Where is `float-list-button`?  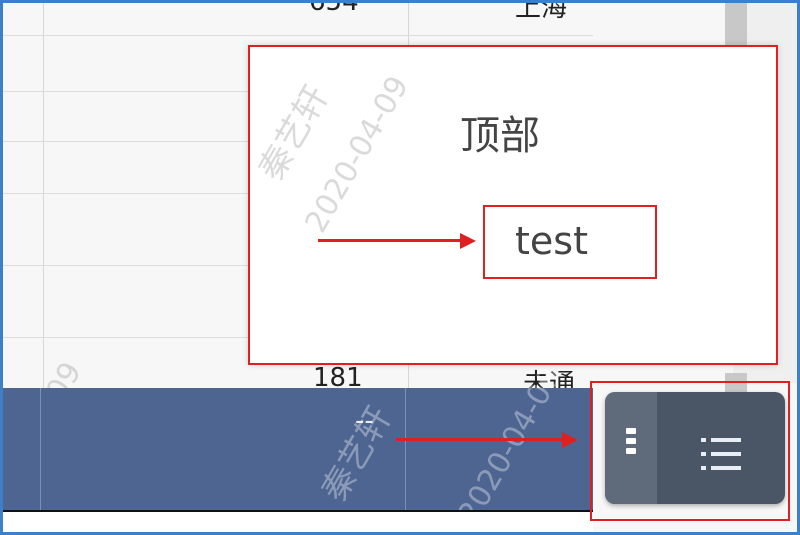 float-list-button is located at coordinates (721, 448).